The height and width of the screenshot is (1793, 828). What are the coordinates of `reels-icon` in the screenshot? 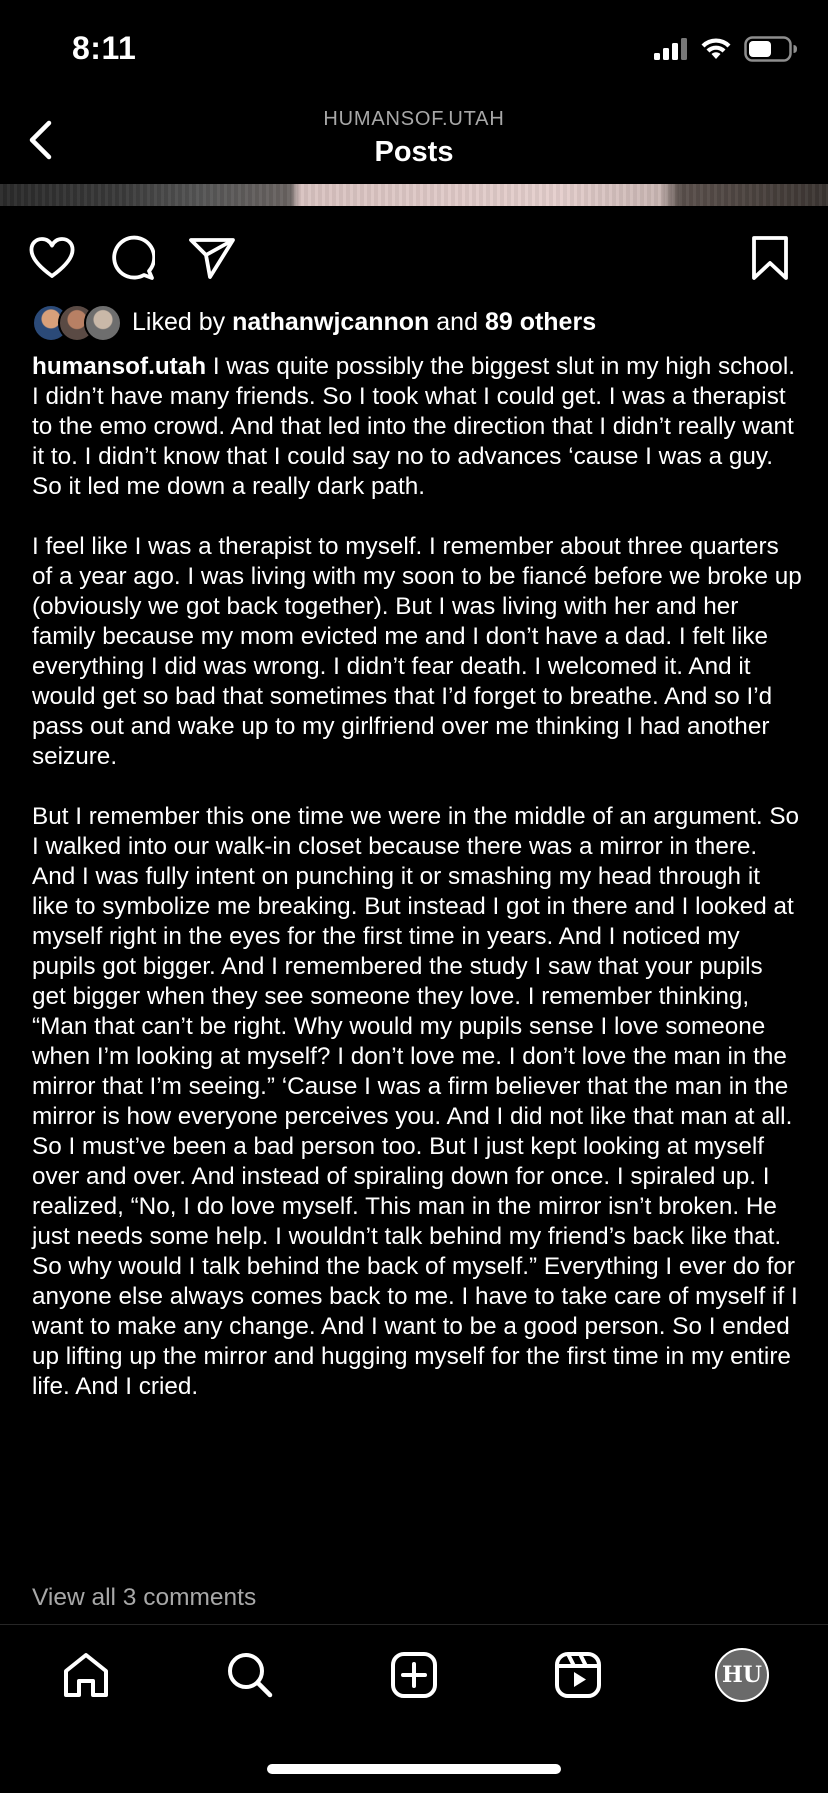 It's located at (578, 1675).